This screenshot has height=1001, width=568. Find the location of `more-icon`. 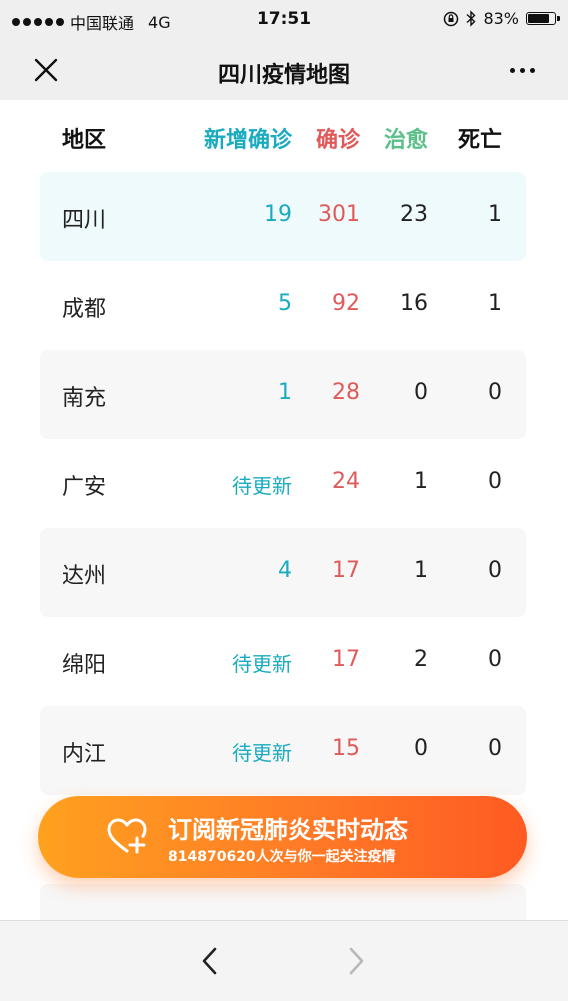

more-icon is located at coordinates (522, 70).